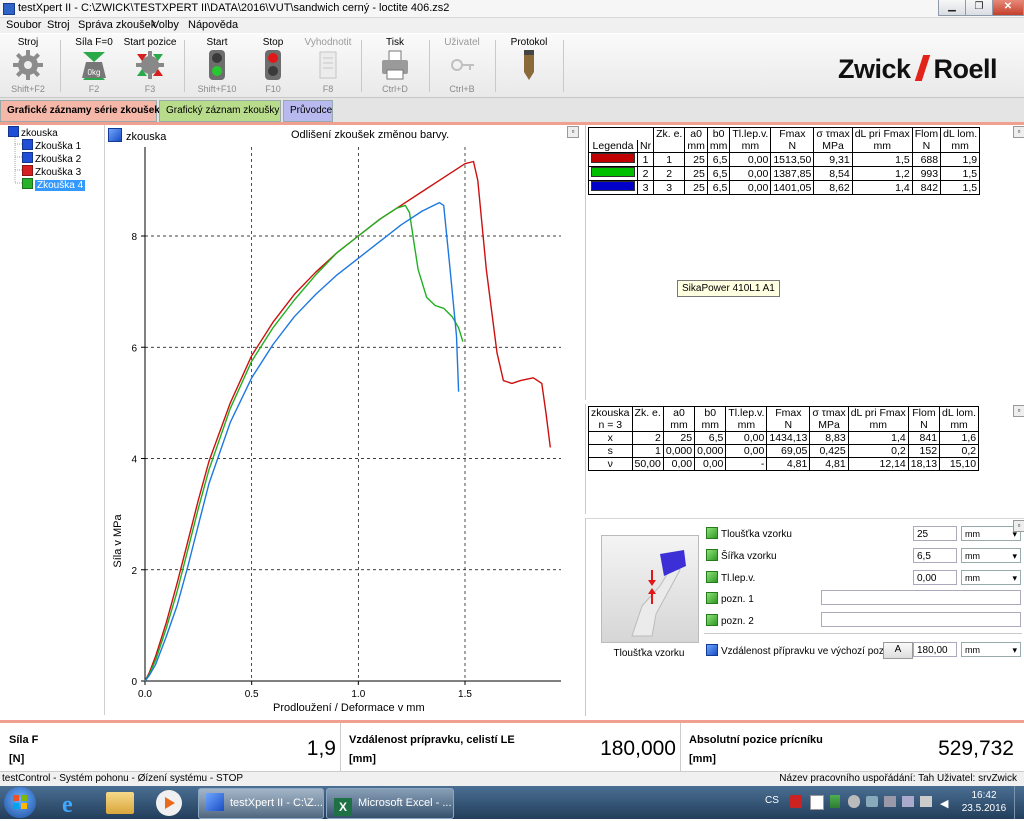 The height and width of the screenshot is (821, 1024). Describe the element at coordinates (991, 577) in the screenshot. I see `adhesive-thickness-unit-select: mm` at that location.